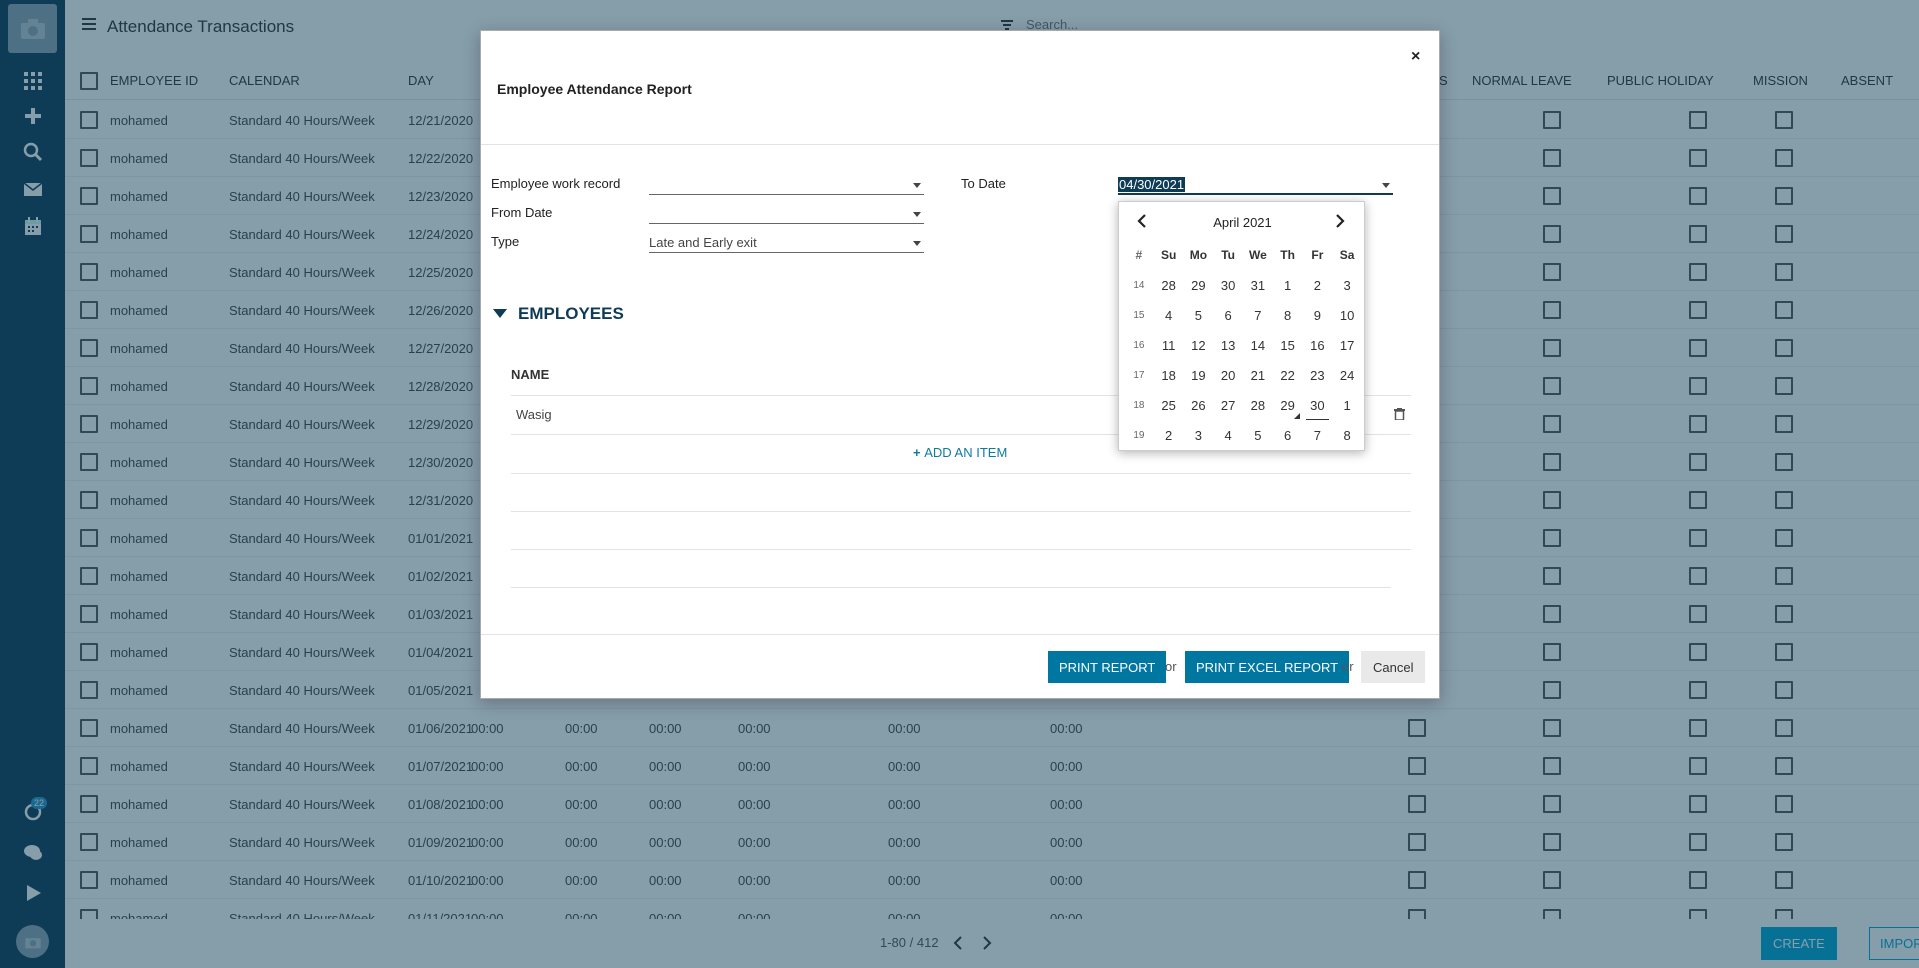 The width and height of the screenshot is (1919, 968). I want to click on date-cell: 20, so click(1228, 375).